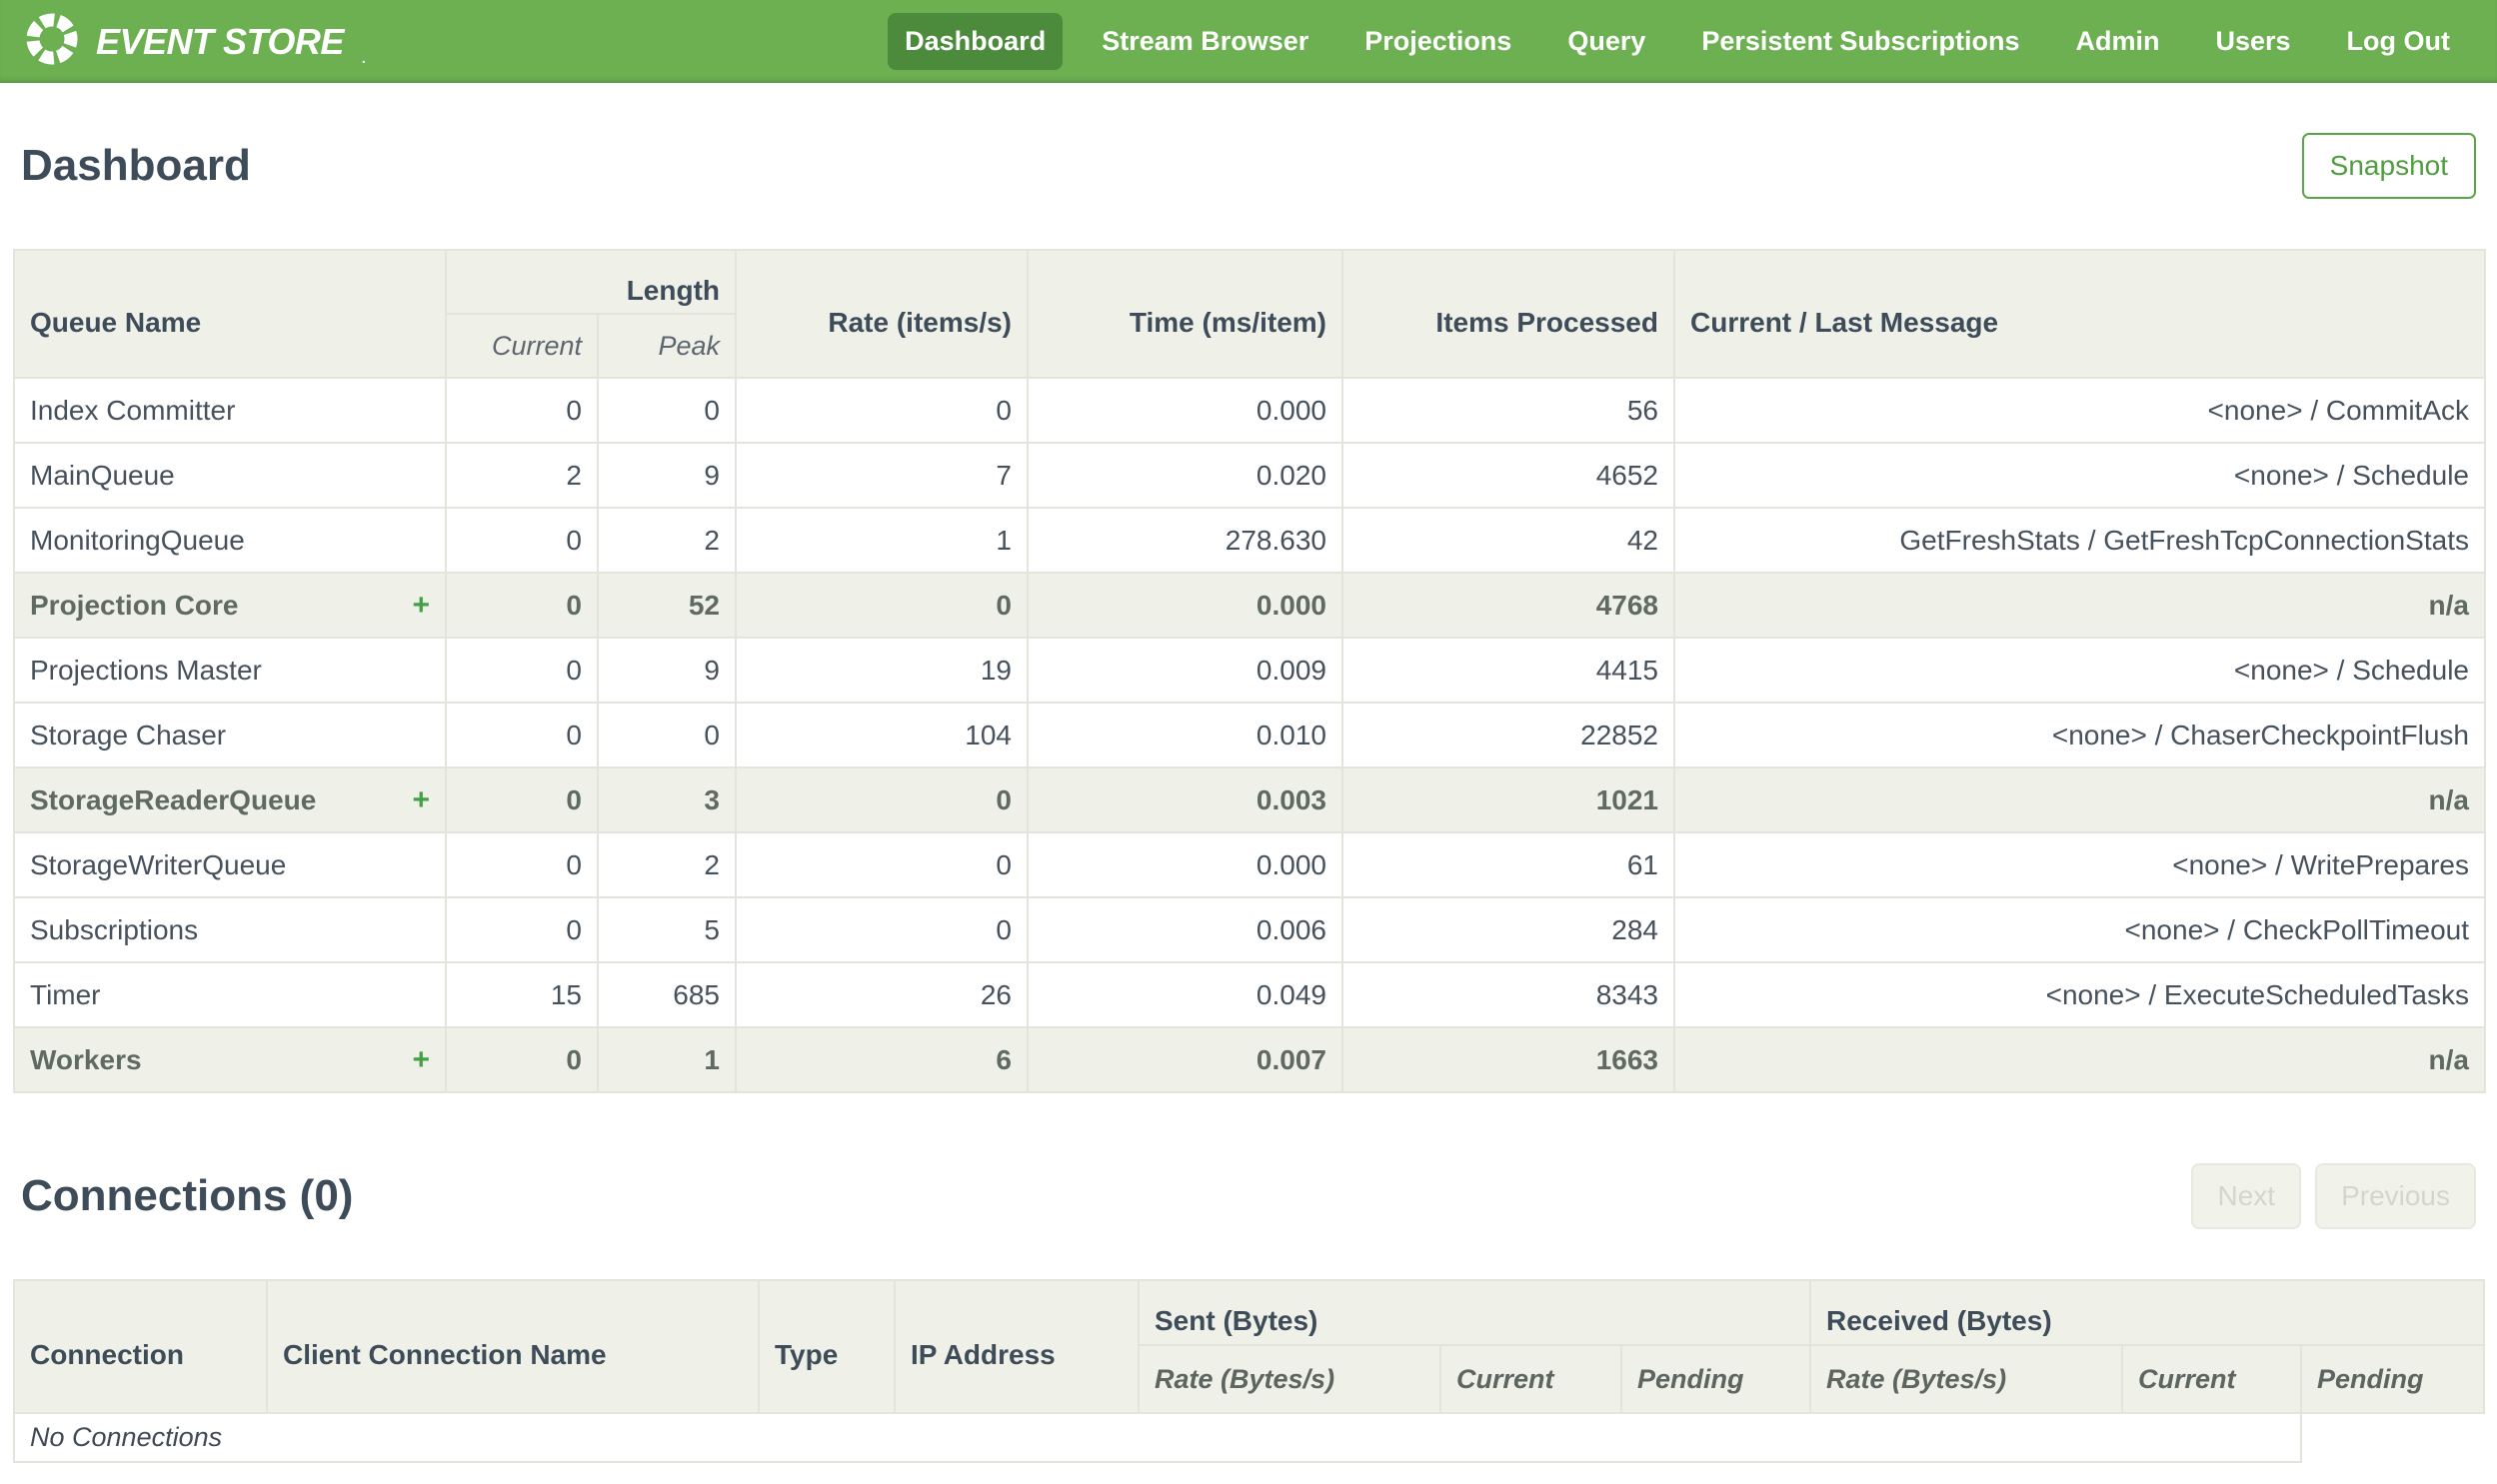  Describe the element at coordinates (230, 475) in the screenshot. I see `queue-name-cell: MainQueue` at that location.